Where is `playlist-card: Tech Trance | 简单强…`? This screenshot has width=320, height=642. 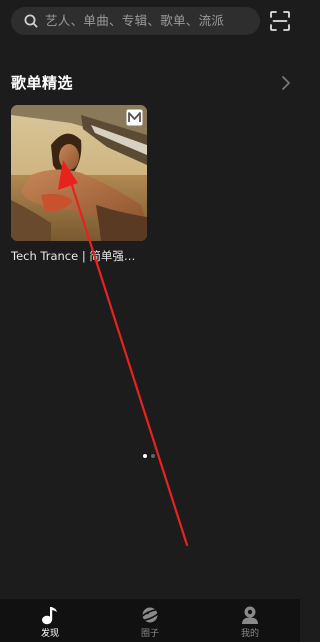 playlist-card: Tech Trance | 简单强… is located at coordinates (79, 185).